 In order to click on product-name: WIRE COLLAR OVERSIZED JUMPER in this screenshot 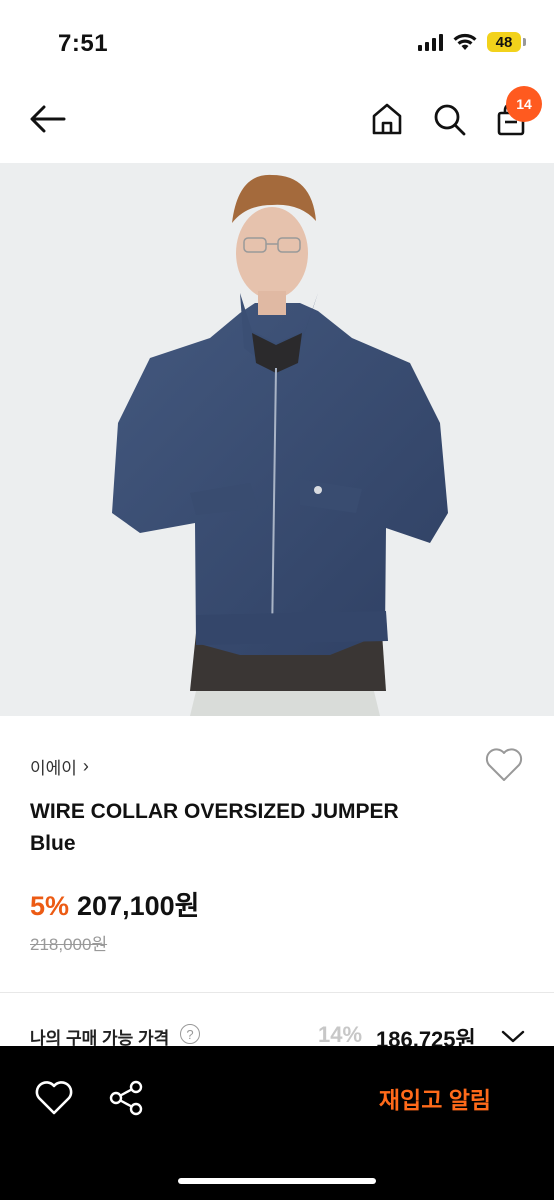, I will do `click(214, 811)`.